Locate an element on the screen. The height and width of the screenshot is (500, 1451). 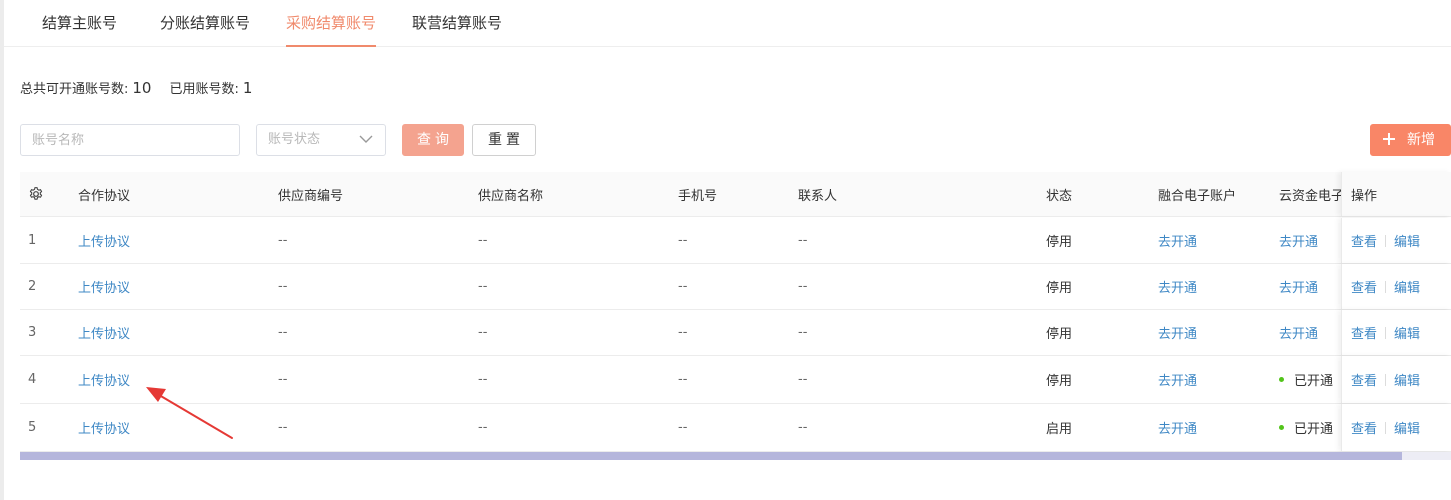
column-header-supplier-no: 供应商编号 is located at coordinates (311, 196).